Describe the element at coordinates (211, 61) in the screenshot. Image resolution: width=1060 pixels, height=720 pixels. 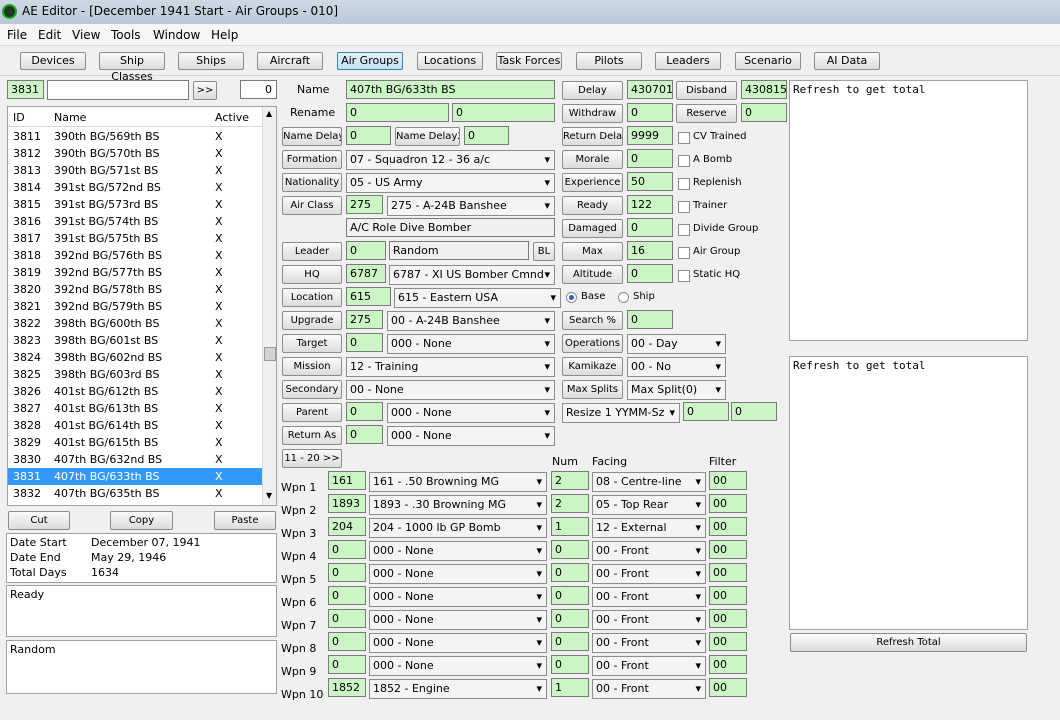
I see `tab-ships: Ships` at that location.